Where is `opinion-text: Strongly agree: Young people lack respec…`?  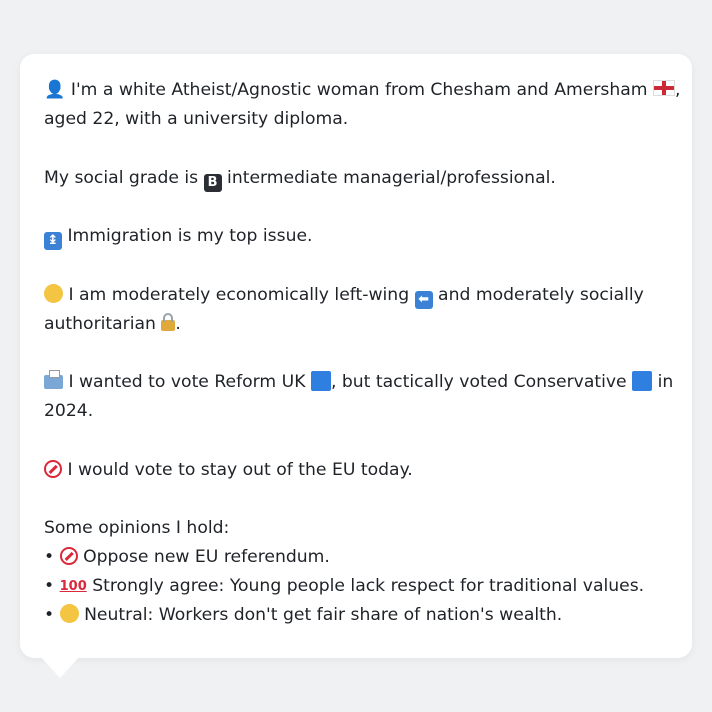
opinion-text: Strongly agree: Young people lack respec… is located at coordinates (365, 586).